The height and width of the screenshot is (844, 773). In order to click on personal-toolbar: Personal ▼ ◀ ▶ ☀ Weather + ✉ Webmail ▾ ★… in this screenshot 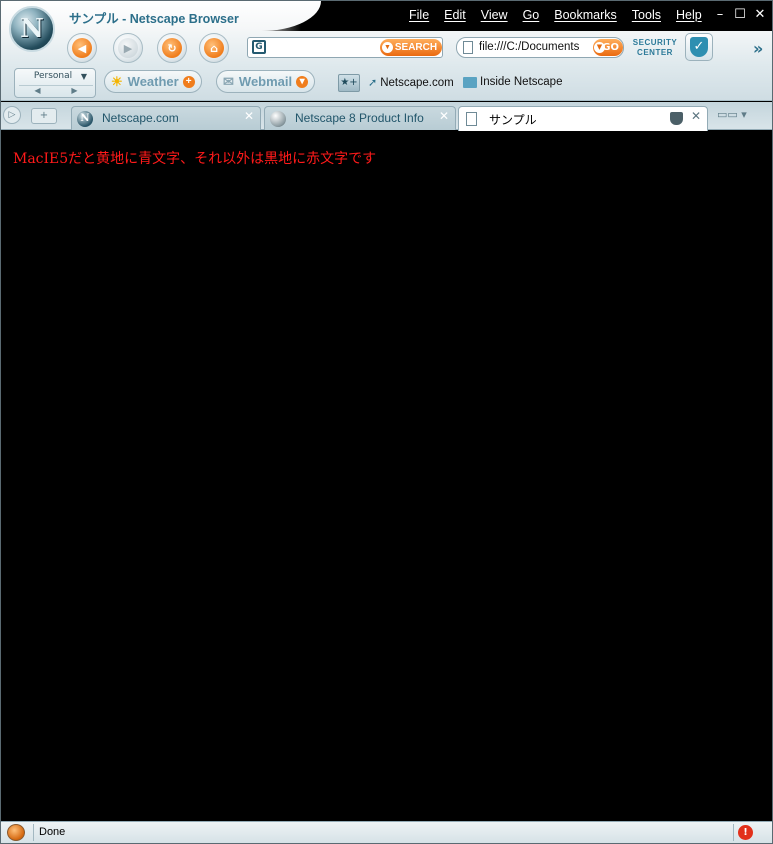, I will do `click(386, 83)`.